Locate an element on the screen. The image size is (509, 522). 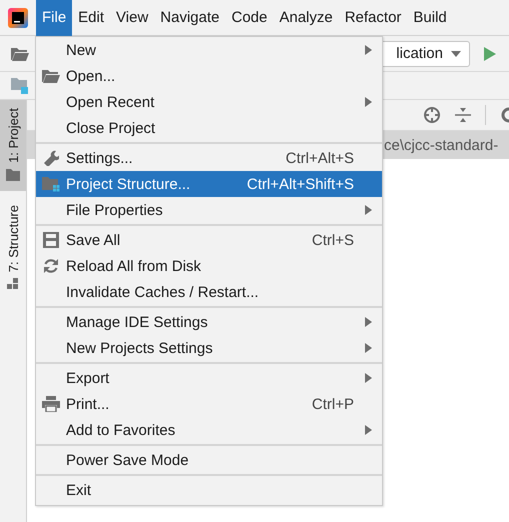
menu-bar-item: View is located at coordinates (132, 18).